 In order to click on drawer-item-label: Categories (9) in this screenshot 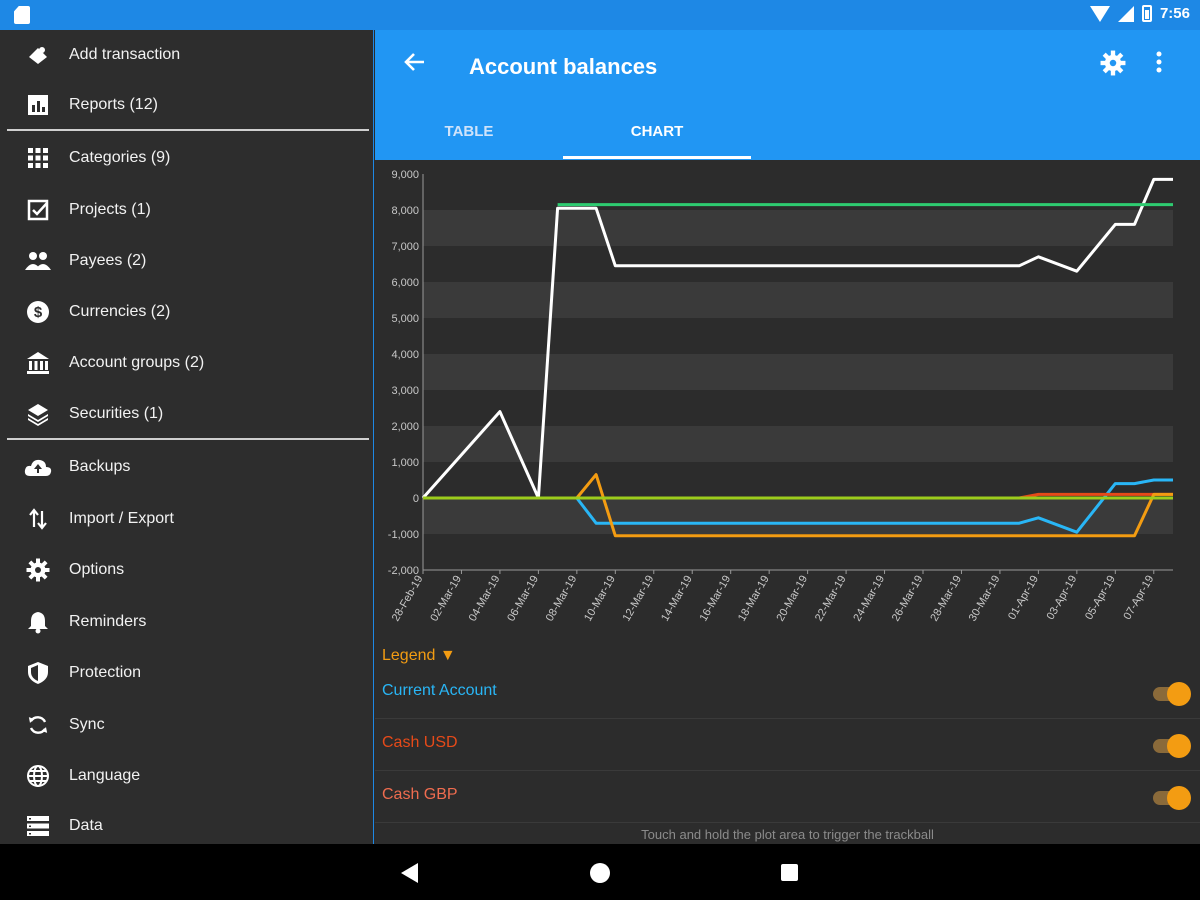, I will do `click(120, 157)`.